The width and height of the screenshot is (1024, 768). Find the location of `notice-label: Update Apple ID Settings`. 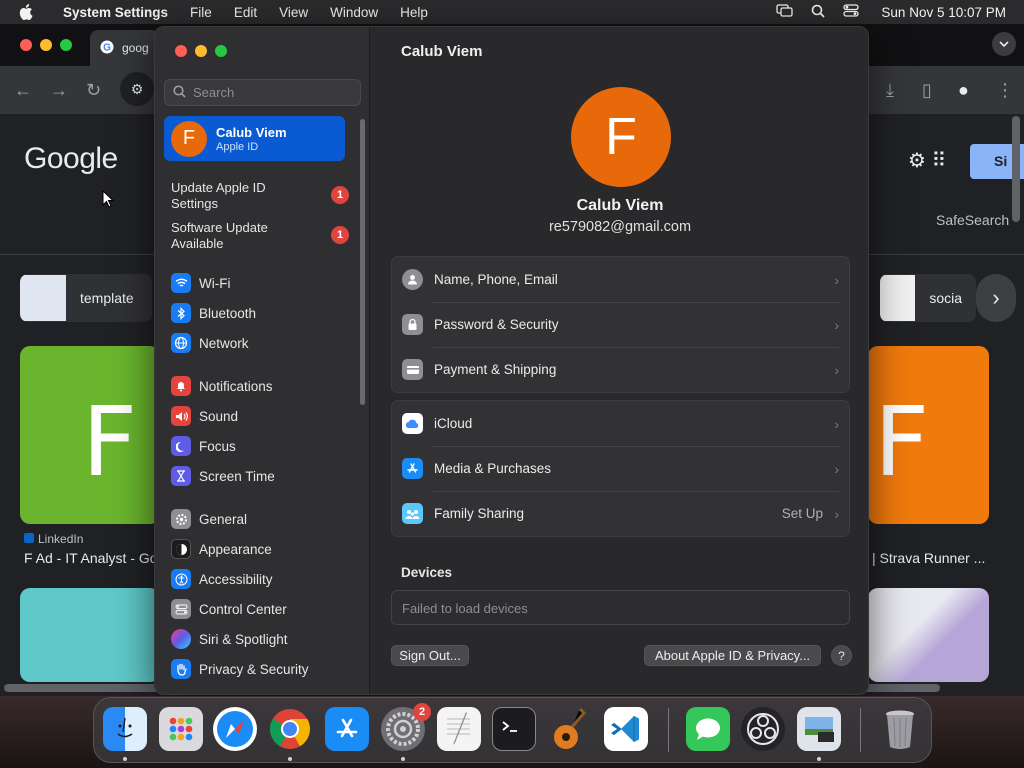

notice-label: Update Apple ID Settings is located at coordinates (218, 195).